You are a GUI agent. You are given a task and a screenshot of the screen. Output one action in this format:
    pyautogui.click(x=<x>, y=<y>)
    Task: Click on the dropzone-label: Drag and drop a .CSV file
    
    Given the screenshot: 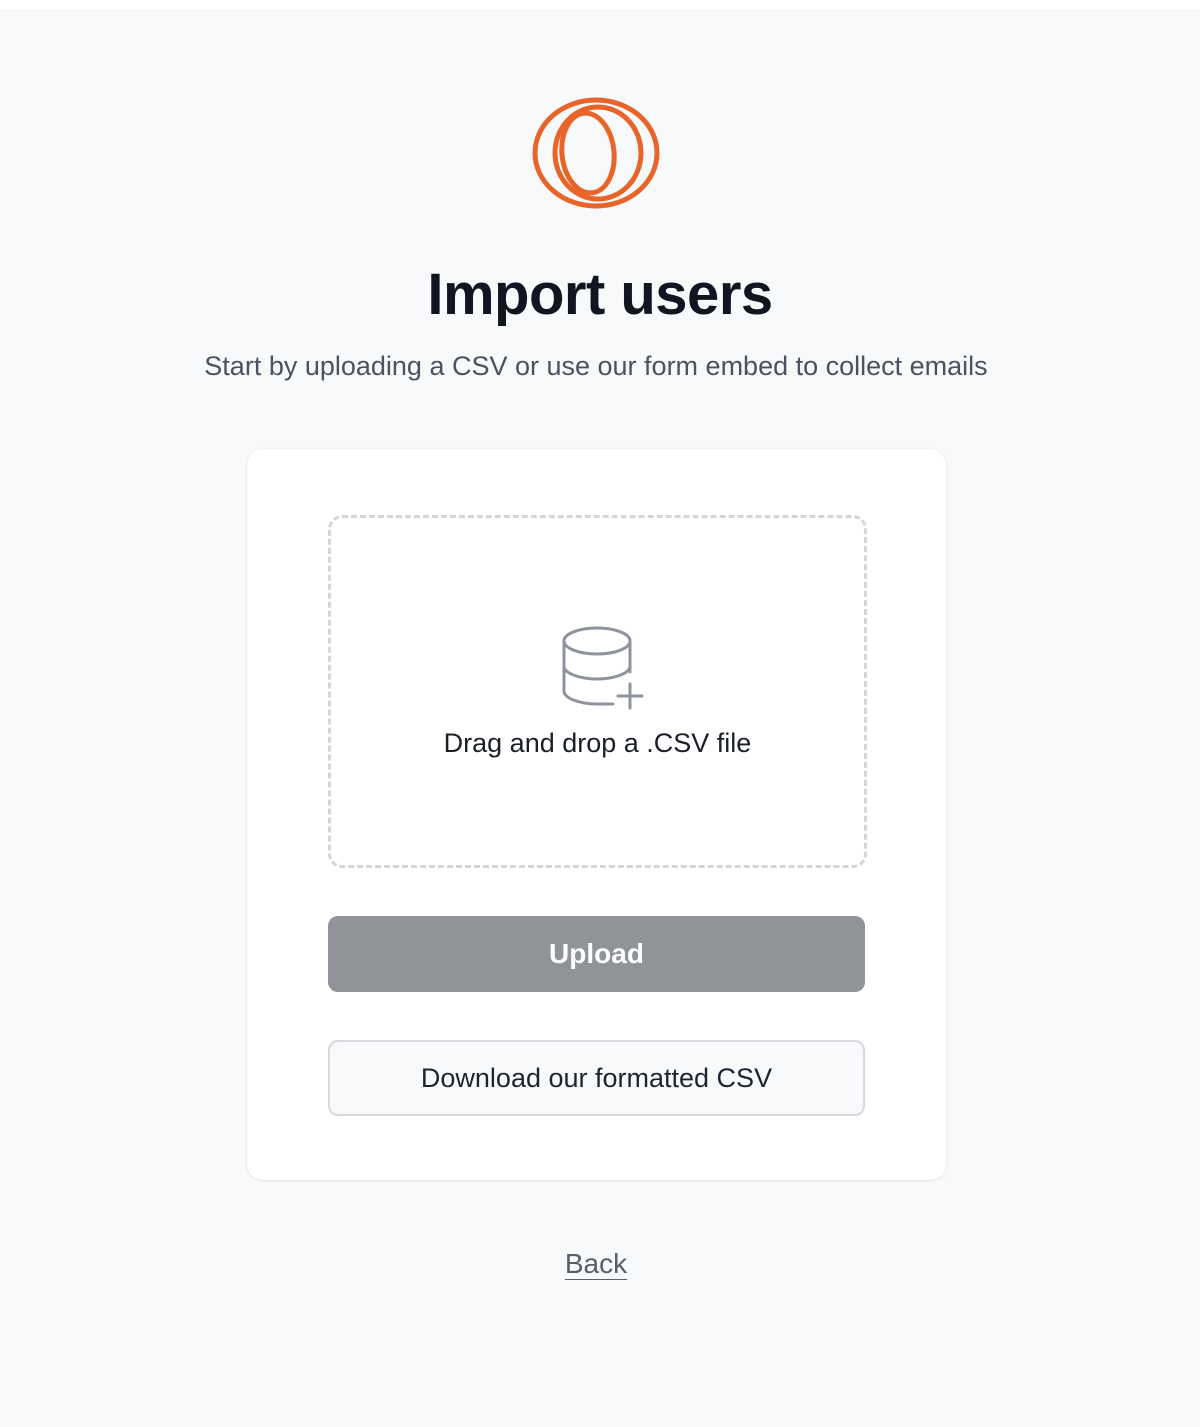 What is the action you would take?
    pyautogui.click(x=597, y=743)
    